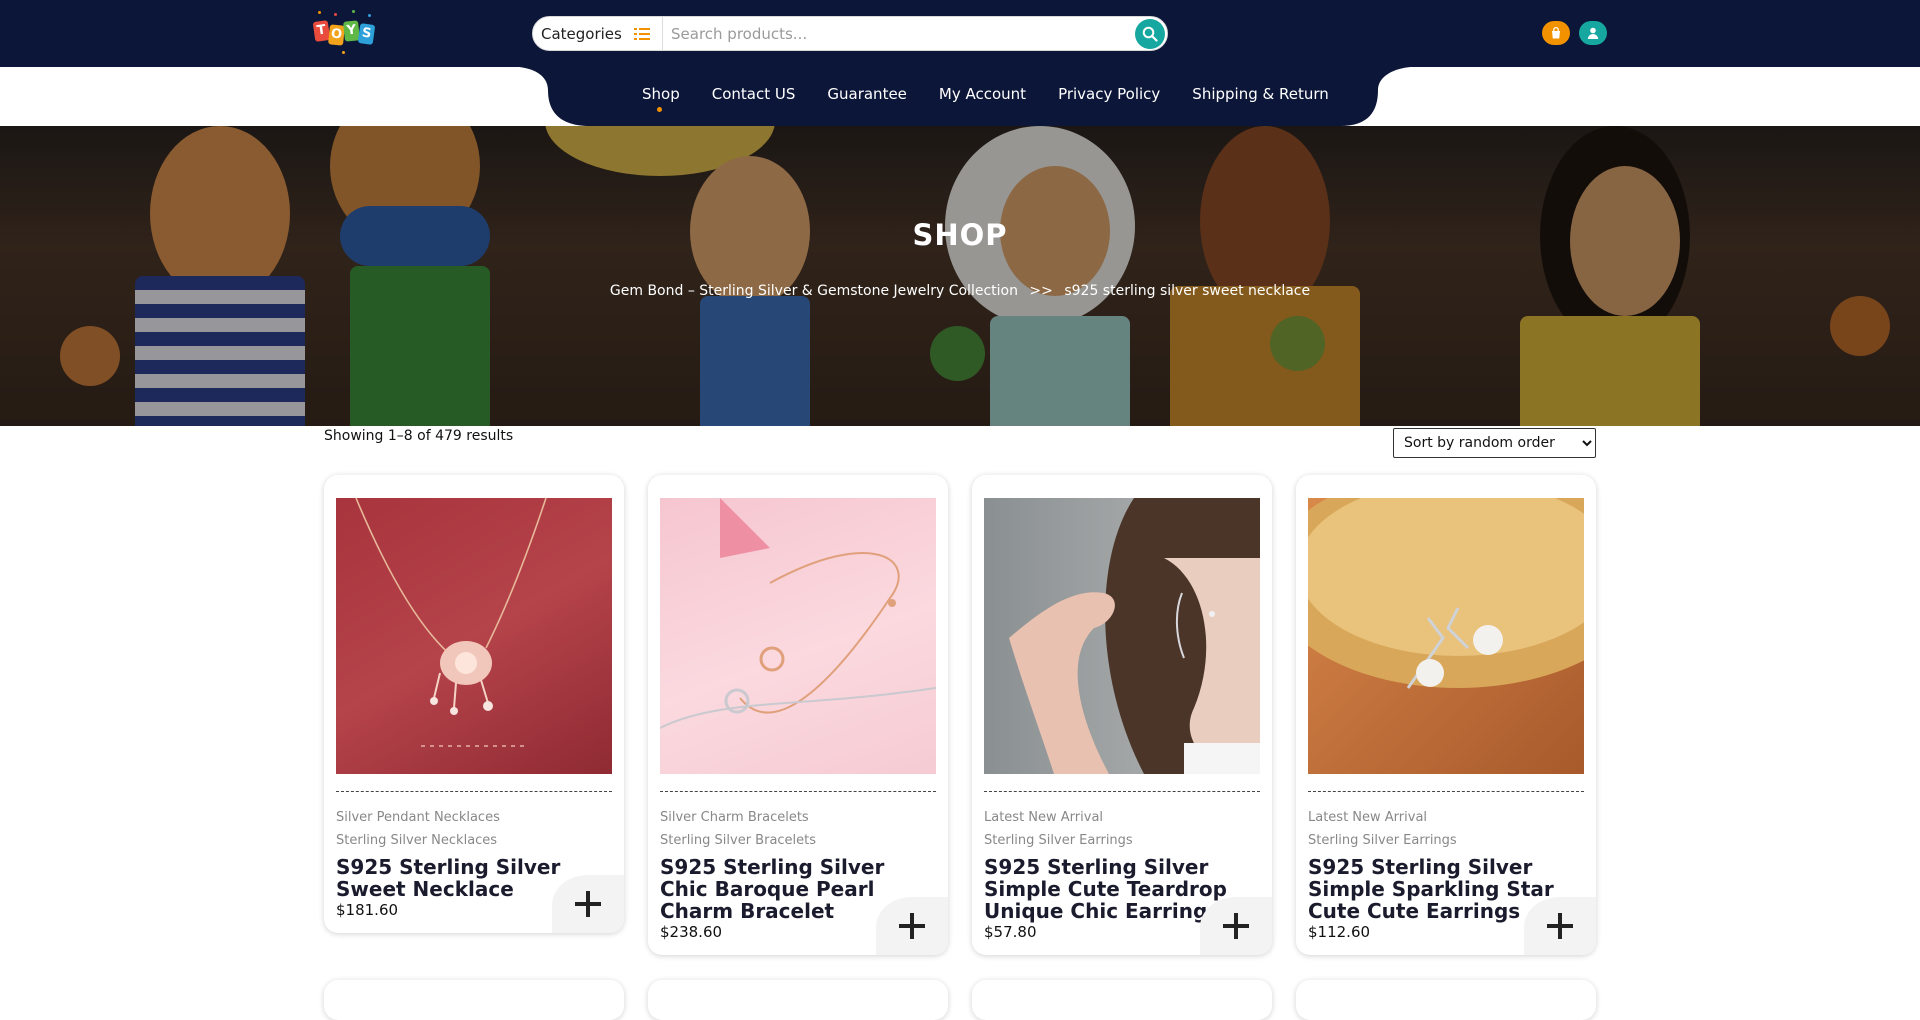  What do you see at coordinates (982, 97) in the screenshot?
I see `nav-my-account: My Account` at bounding box center [982, 97].